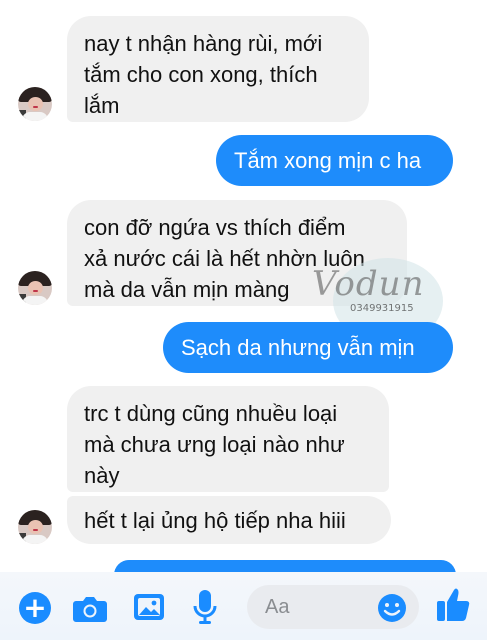  Describe the element at coordinates (35, 608) in the screenshot. I see `plus-icon: +` at that location.